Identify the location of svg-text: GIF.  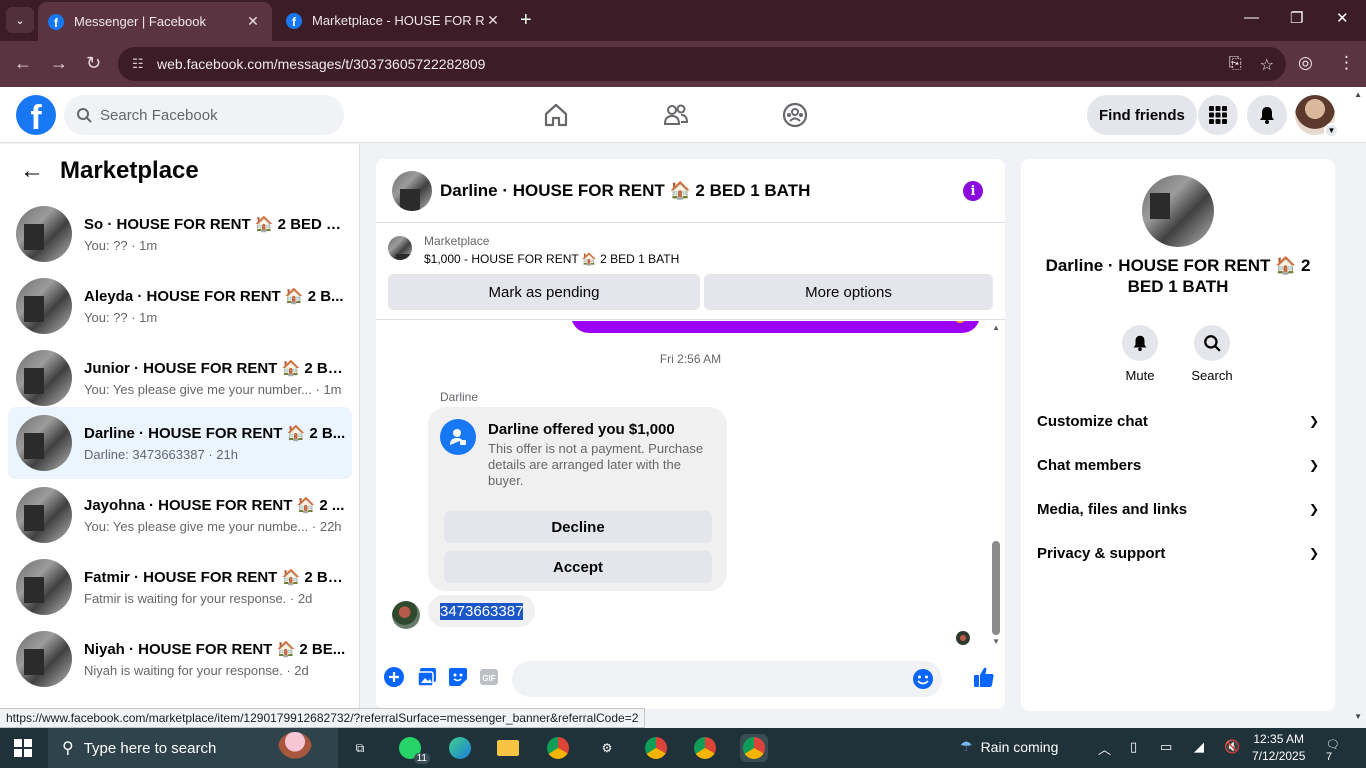
(488, 678).